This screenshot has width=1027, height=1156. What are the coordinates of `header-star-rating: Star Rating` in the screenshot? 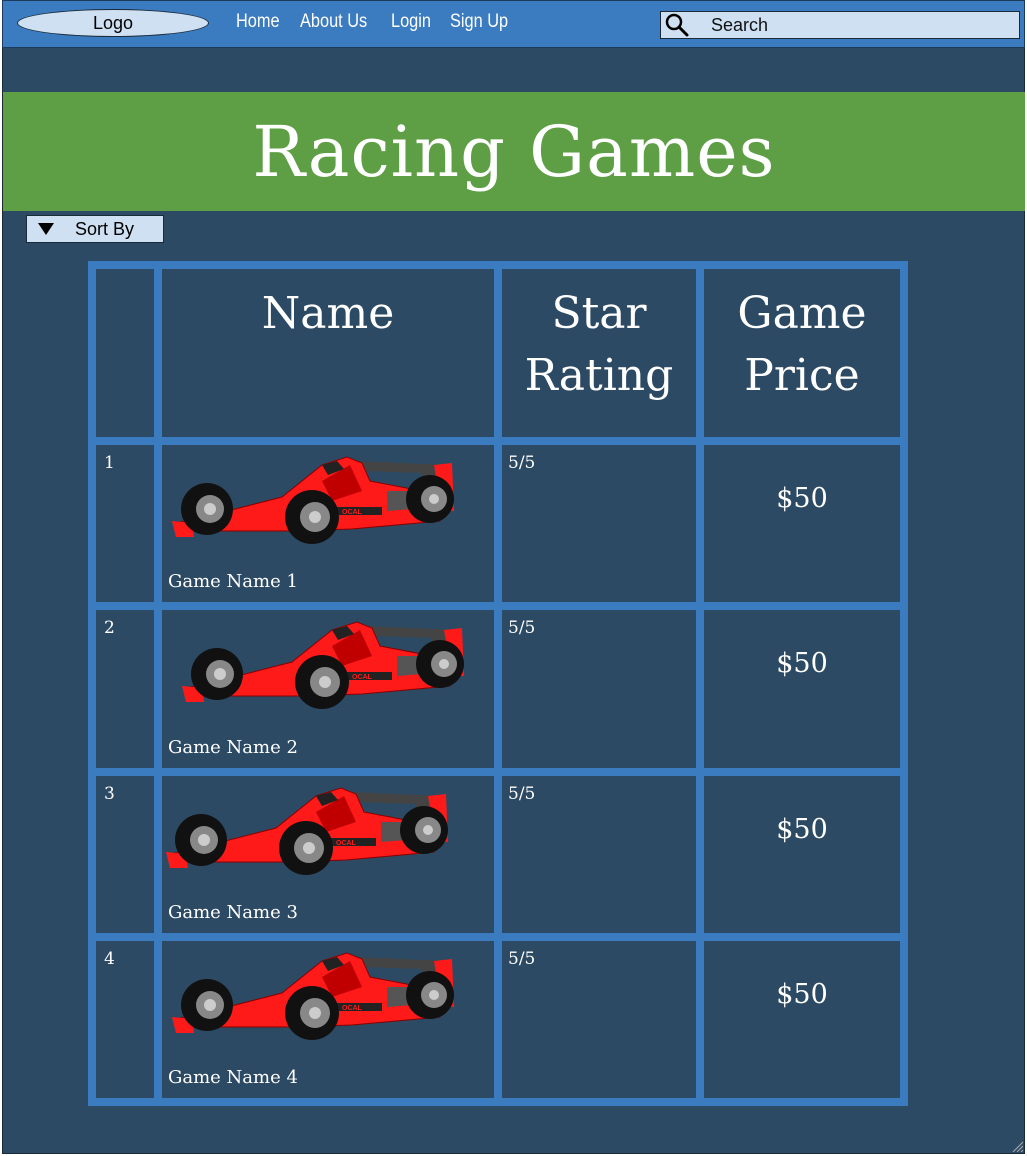 It's located at (599, 353).